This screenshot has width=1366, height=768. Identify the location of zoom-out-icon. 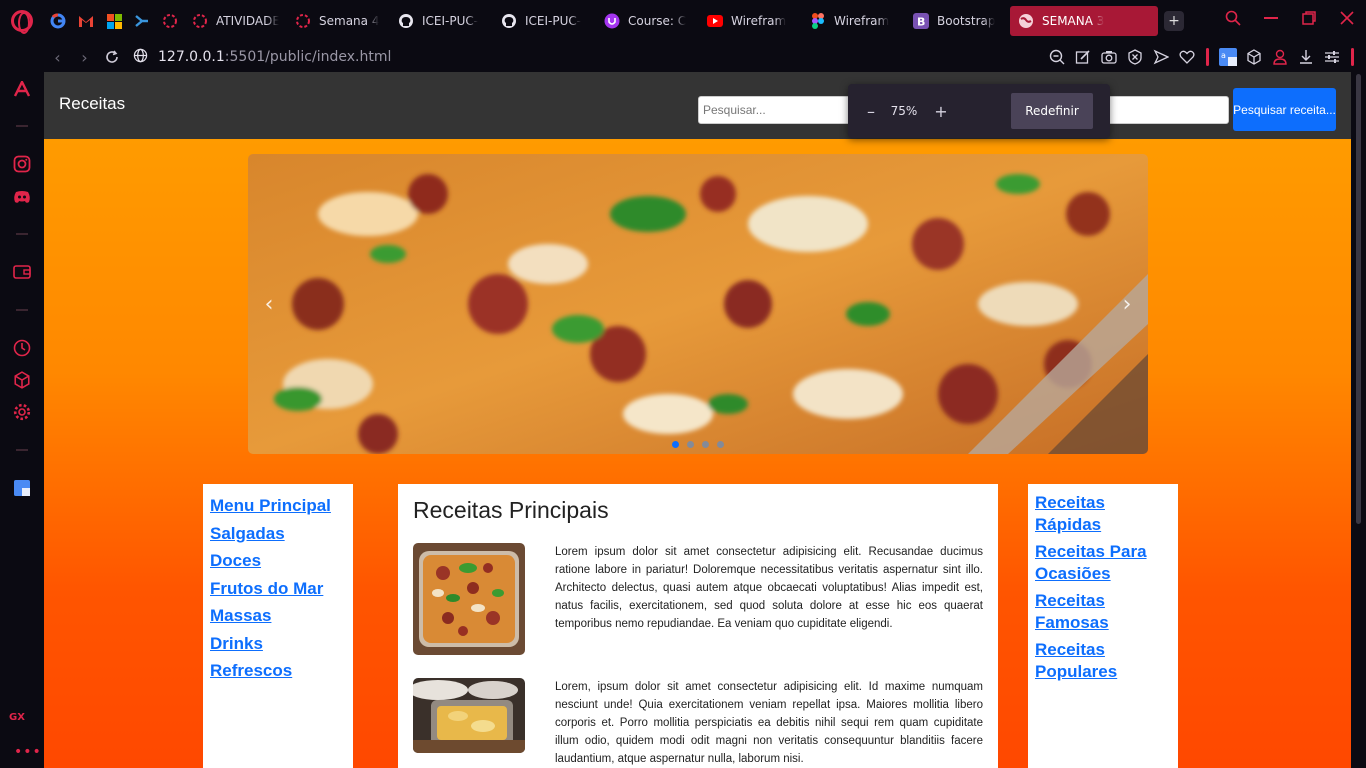
(1057, 57).